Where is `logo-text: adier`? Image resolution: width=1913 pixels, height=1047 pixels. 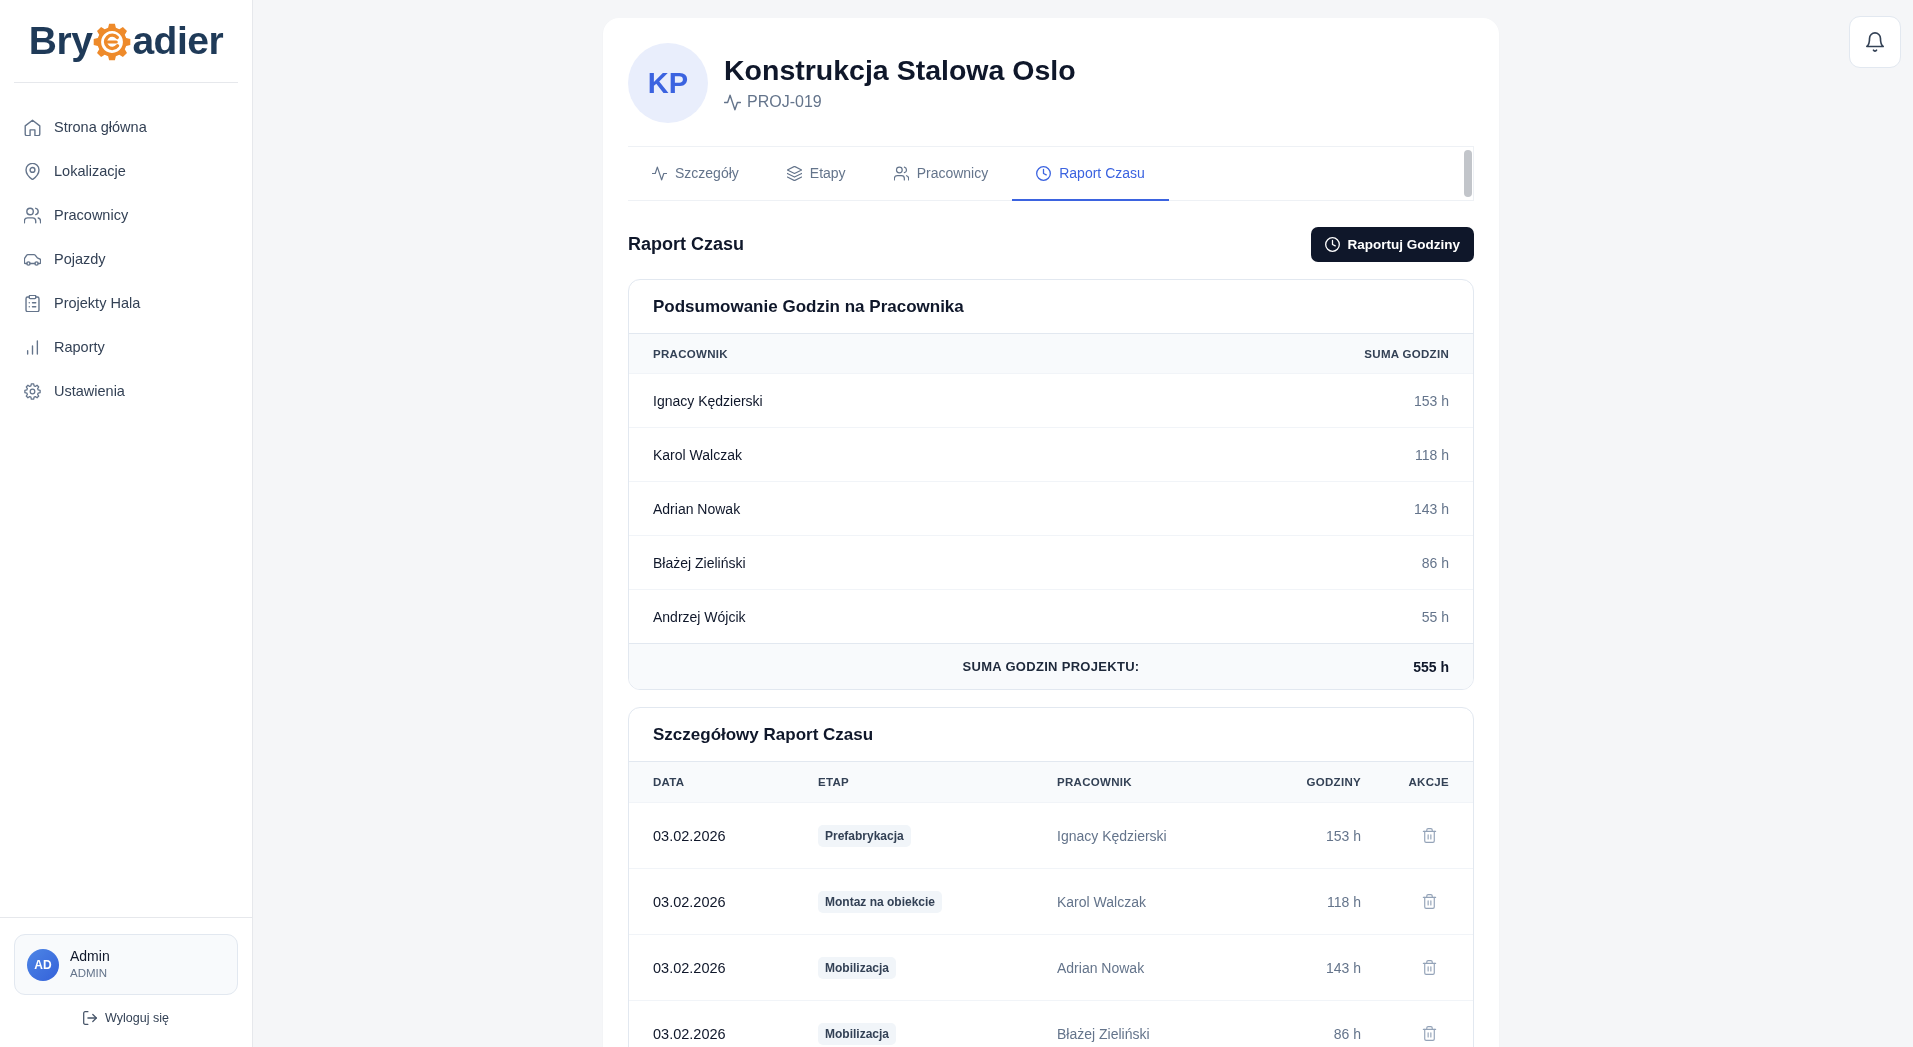
logo-text: adier is located at coordinates (178, 40).